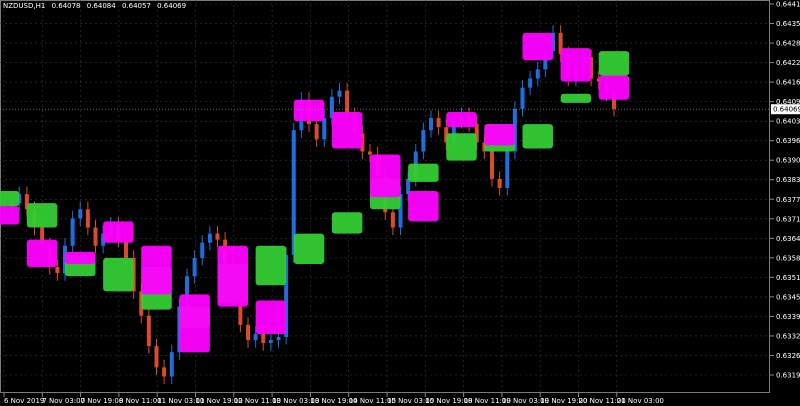 Image resolution: width=800 pixels, height=406 pixels. I want to click on x-tick-label: 7 Nov 19:00, so click(102, 401).